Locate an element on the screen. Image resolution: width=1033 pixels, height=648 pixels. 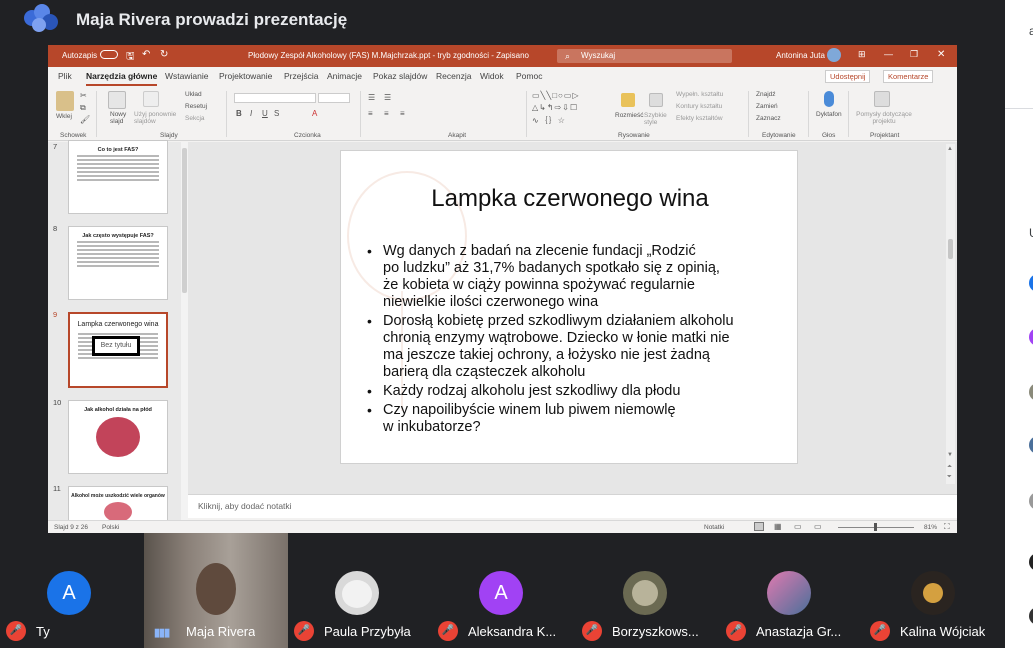
select-button: Zaznacz is located at coordinates (768, 118).